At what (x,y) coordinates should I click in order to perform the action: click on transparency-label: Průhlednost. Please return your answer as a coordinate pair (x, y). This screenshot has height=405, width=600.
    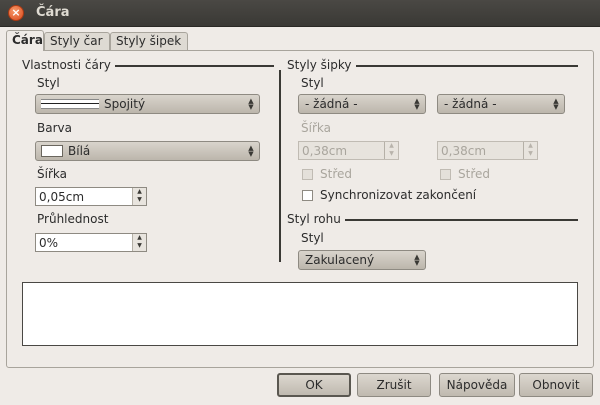
    Looking at the image, I should click on (73, 219).